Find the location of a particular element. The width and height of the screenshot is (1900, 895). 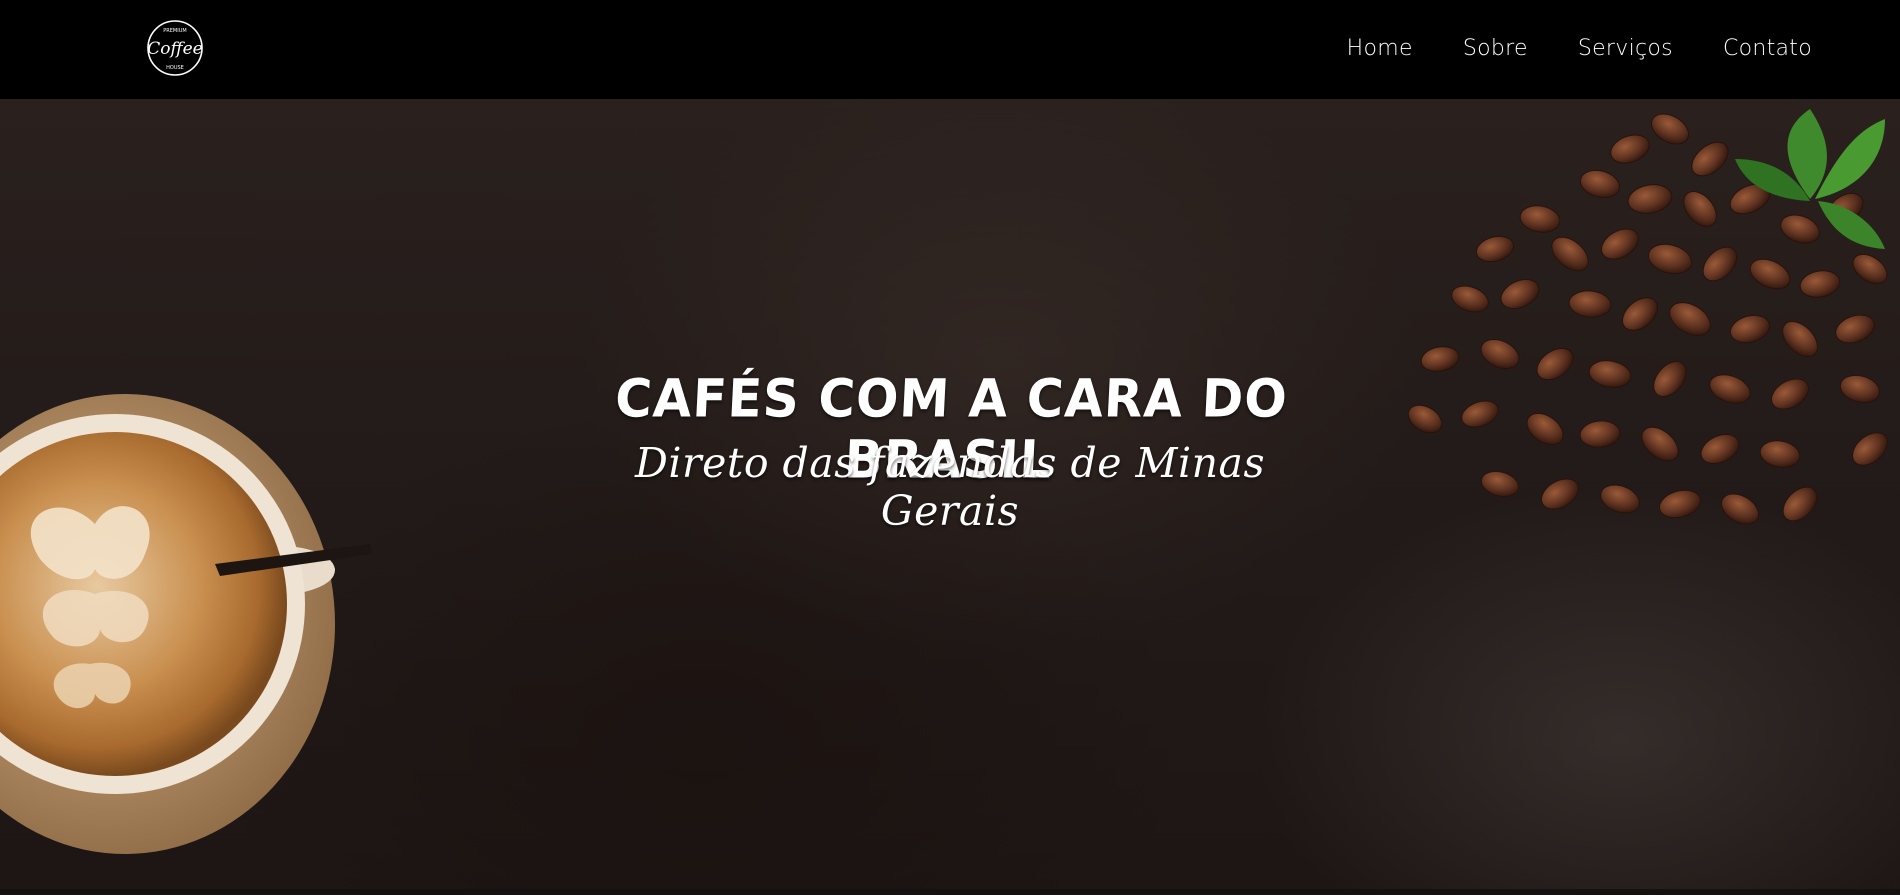

nav-servicos-link: Serviços is located at coordinates (1625, 48).